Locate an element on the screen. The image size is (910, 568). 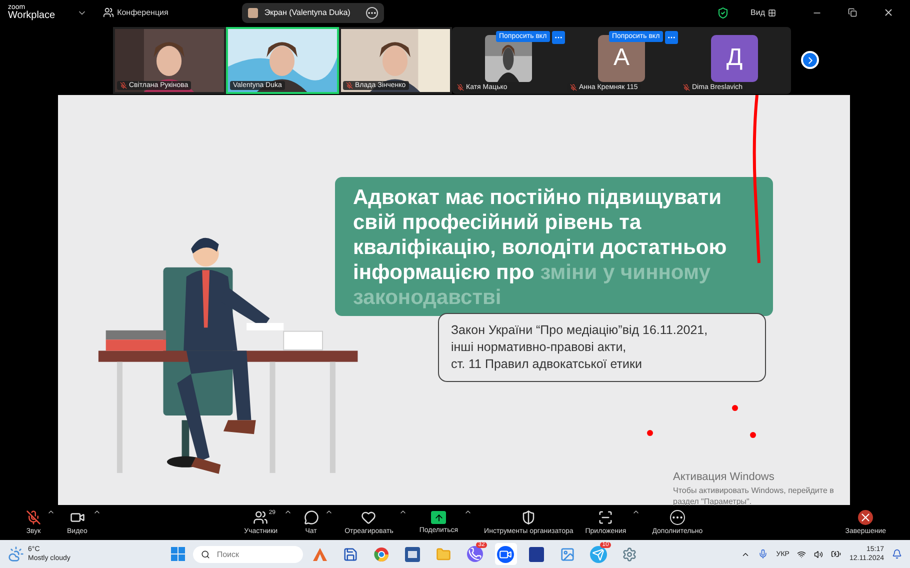
heart-icon is located at coordinates (368, 517).